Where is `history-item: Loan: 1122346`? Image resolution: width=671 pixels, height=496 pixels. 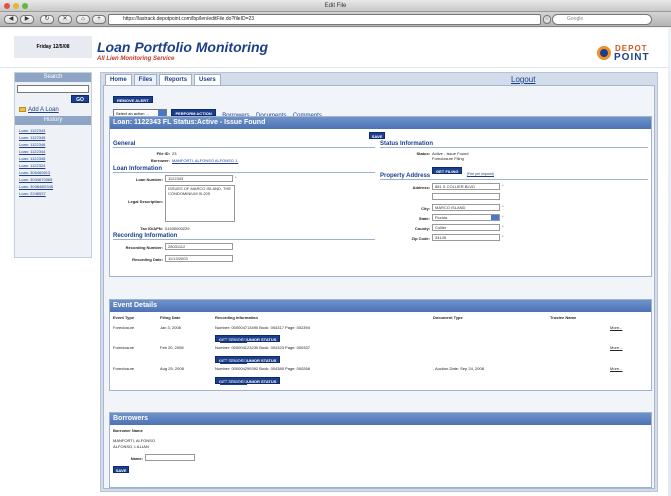 history-item: Loan: 1122346 is located at coordinates (55, 144).